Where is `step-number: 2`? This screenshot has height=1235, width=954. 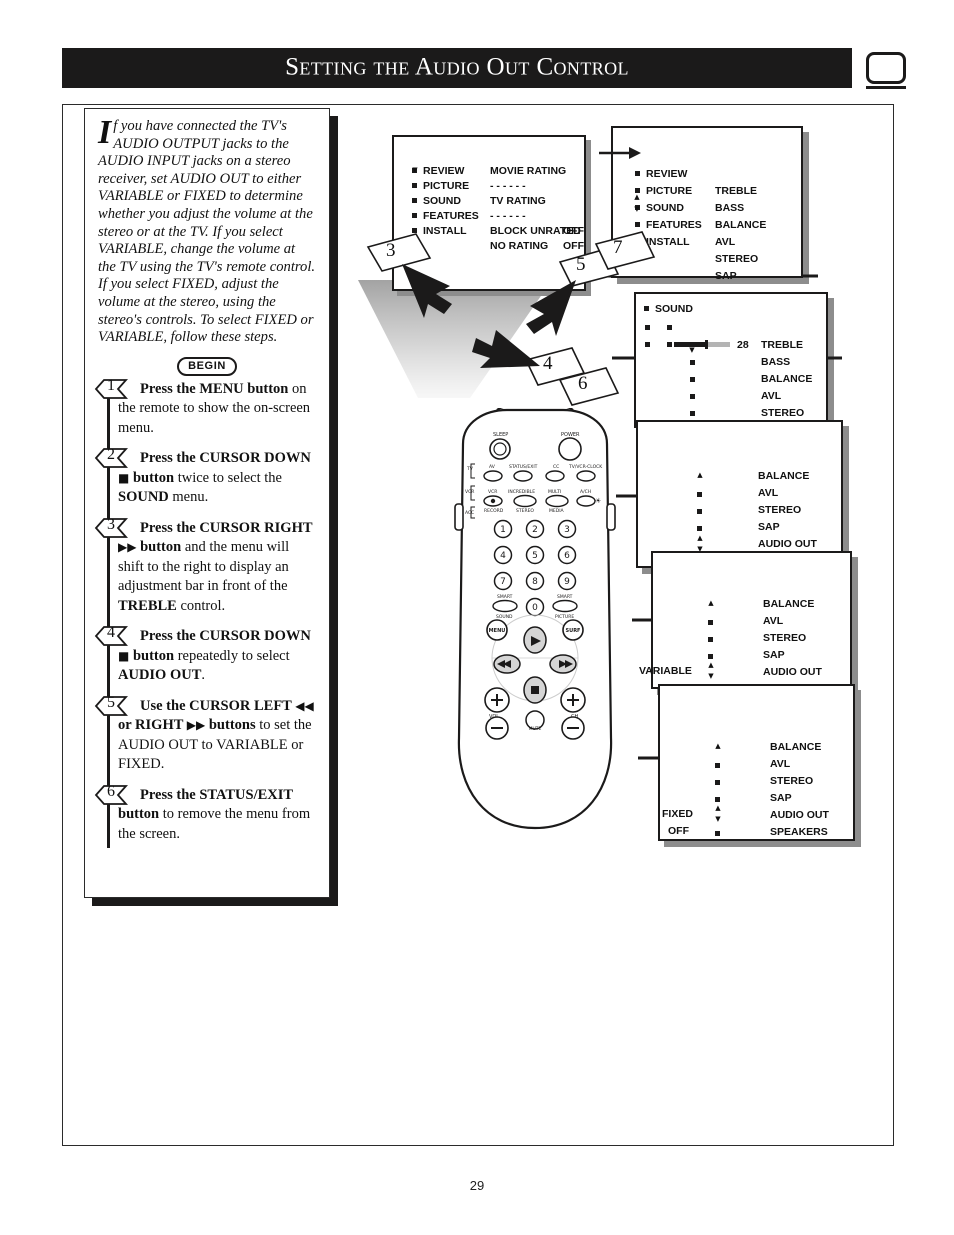 step-number: 2 is located at coordinates (111, 455).